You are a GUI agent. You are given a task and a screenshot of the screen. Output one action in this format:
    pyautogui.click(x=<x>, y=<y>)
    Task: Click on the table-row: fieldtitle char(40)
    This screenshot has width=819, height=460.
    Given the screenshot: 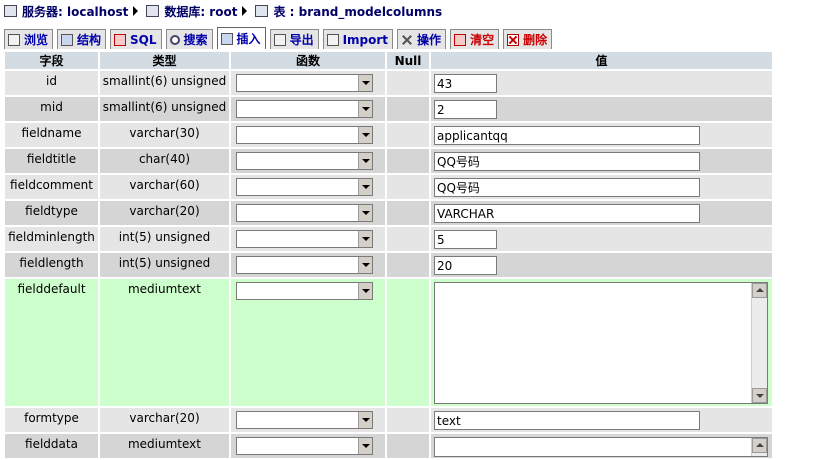 What is the action you would take?
    pyautogui.click(x=388, y=161)
    